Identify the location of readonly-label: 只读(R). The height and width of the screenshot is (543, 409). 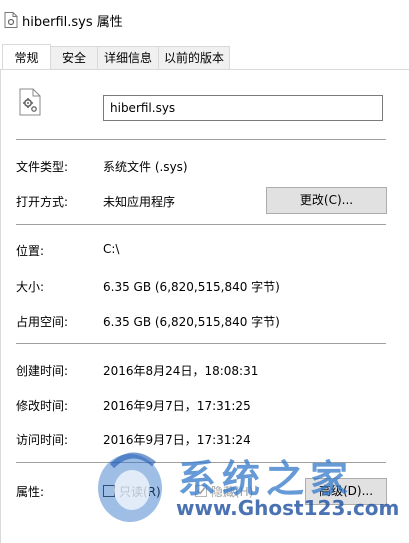
(140, 491).